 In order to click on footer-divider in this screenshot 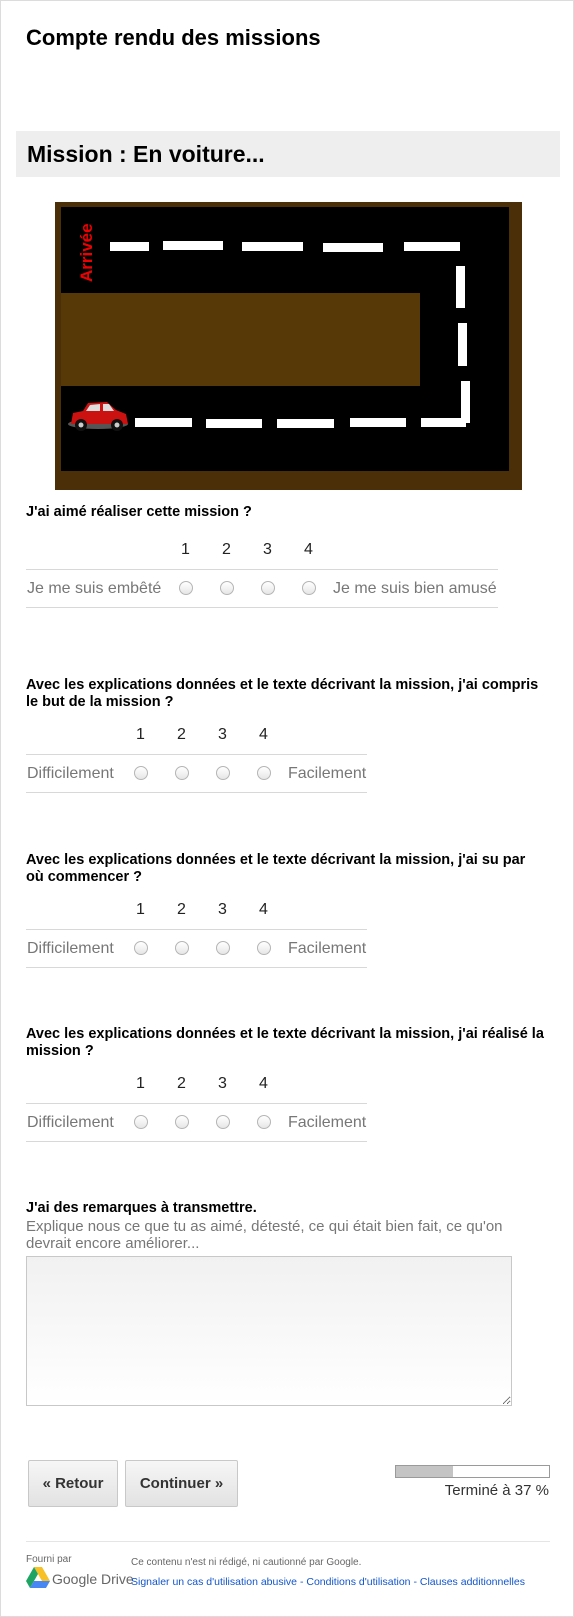, I will do `click(288, 1541)`.